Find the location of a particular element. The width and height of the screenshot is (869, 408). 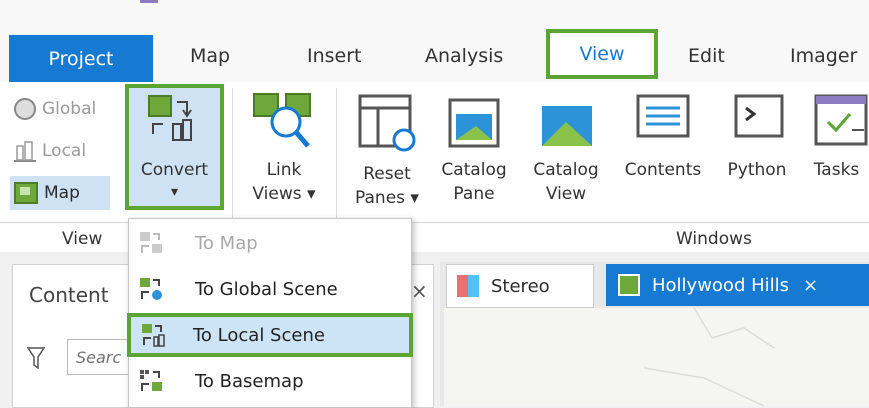

view-group-label: View is located at coordinates (82, 239).